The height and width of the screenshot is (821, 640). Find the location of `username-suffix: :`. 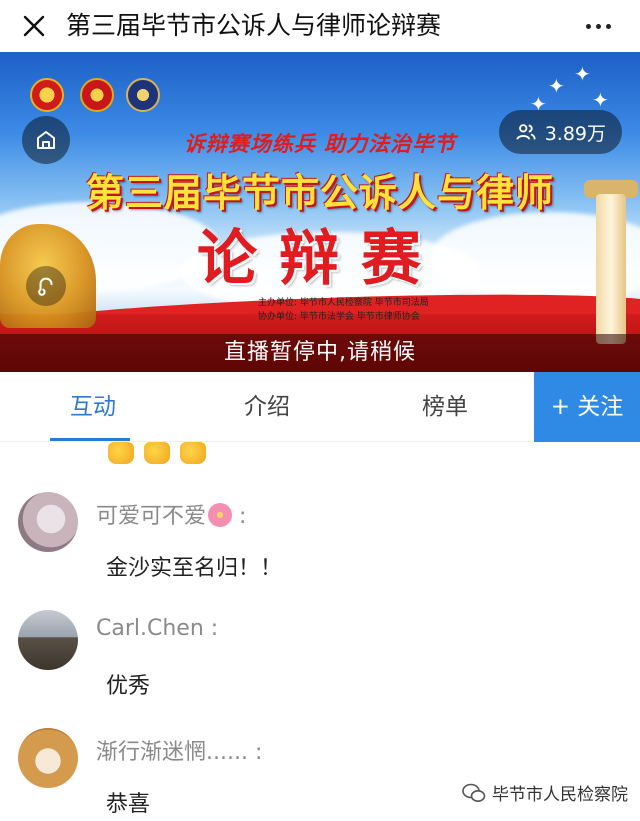

username-suffix: : is located at coordinates (239, 516).